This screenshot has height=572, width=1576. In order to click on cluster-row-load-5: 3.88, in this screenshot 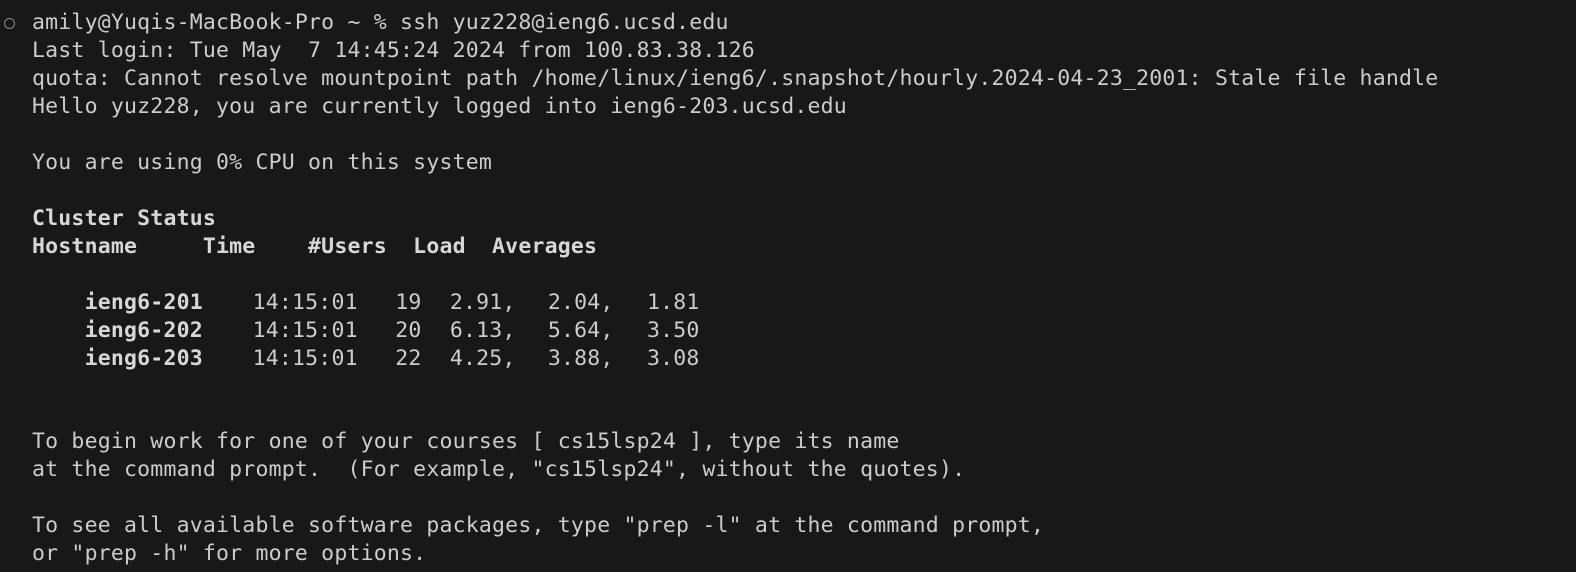, I will do `click(580, 358)`.